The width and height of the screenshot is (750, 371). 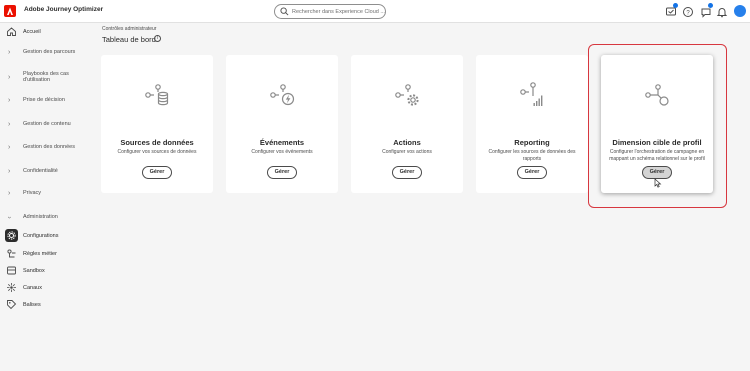 What do you see at coordinates (11, 235) in the screenshot?
I see `gear-icon` at bounding box center [11, 235].